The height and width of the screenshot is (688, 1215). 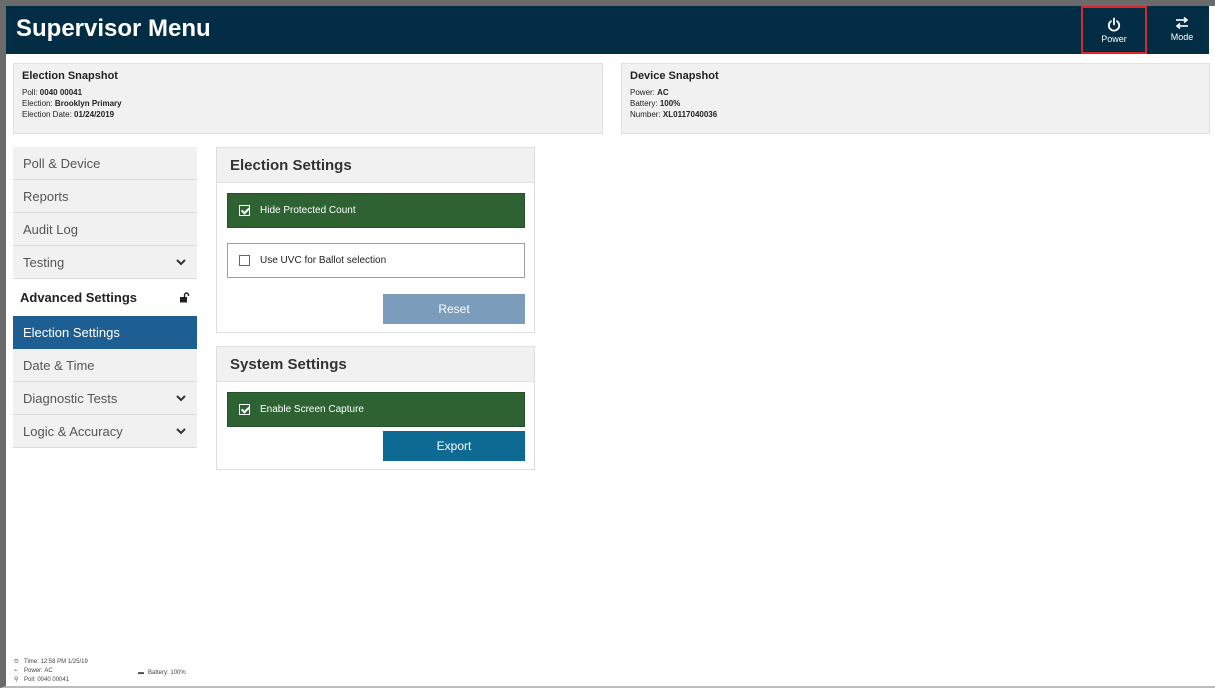 What do you see at coordinates (16, 671) in the screenshot?
I see `plug-icon: ⌁` at bounding box center [16, 671].